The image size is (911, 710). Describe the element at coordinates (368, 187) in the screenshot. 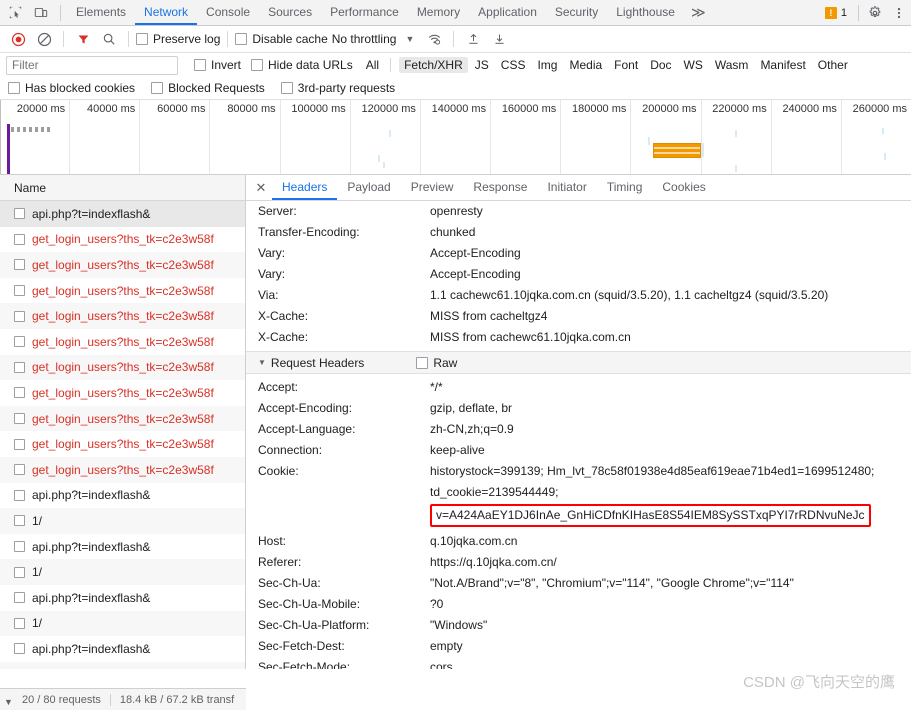

I see `tab-payload: Payload` at that location.